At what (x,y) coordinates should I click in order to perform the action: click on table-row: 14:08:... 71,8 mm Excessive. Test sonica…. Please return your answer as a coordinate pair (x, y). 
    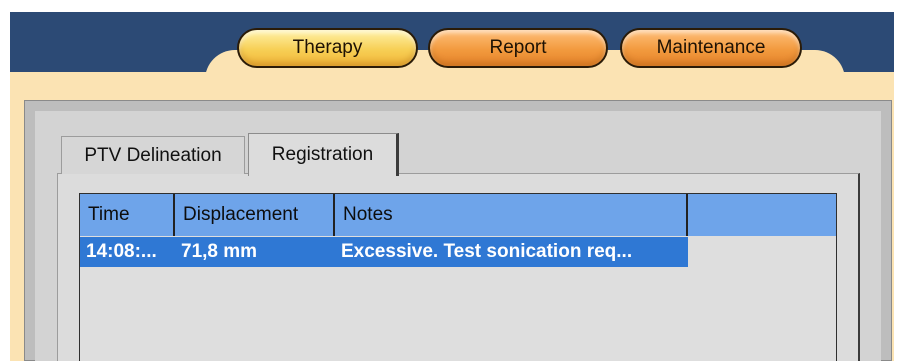
    Looking at the image, I should click on (384, 252).